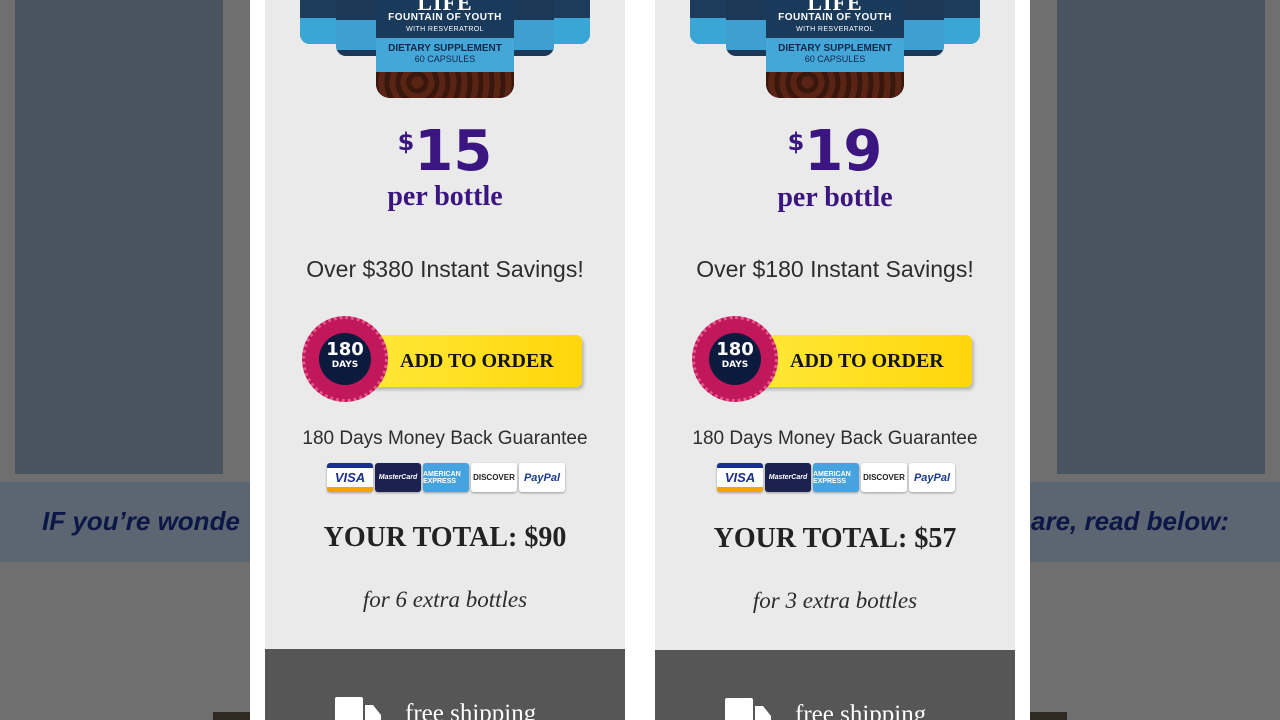 Image resolution: width=1280 pixels, height=720 pixels. Describe the element at coordinates (1130, 521) in the screenshot. I see `background-banner-text-right: are, read below:` at that location.